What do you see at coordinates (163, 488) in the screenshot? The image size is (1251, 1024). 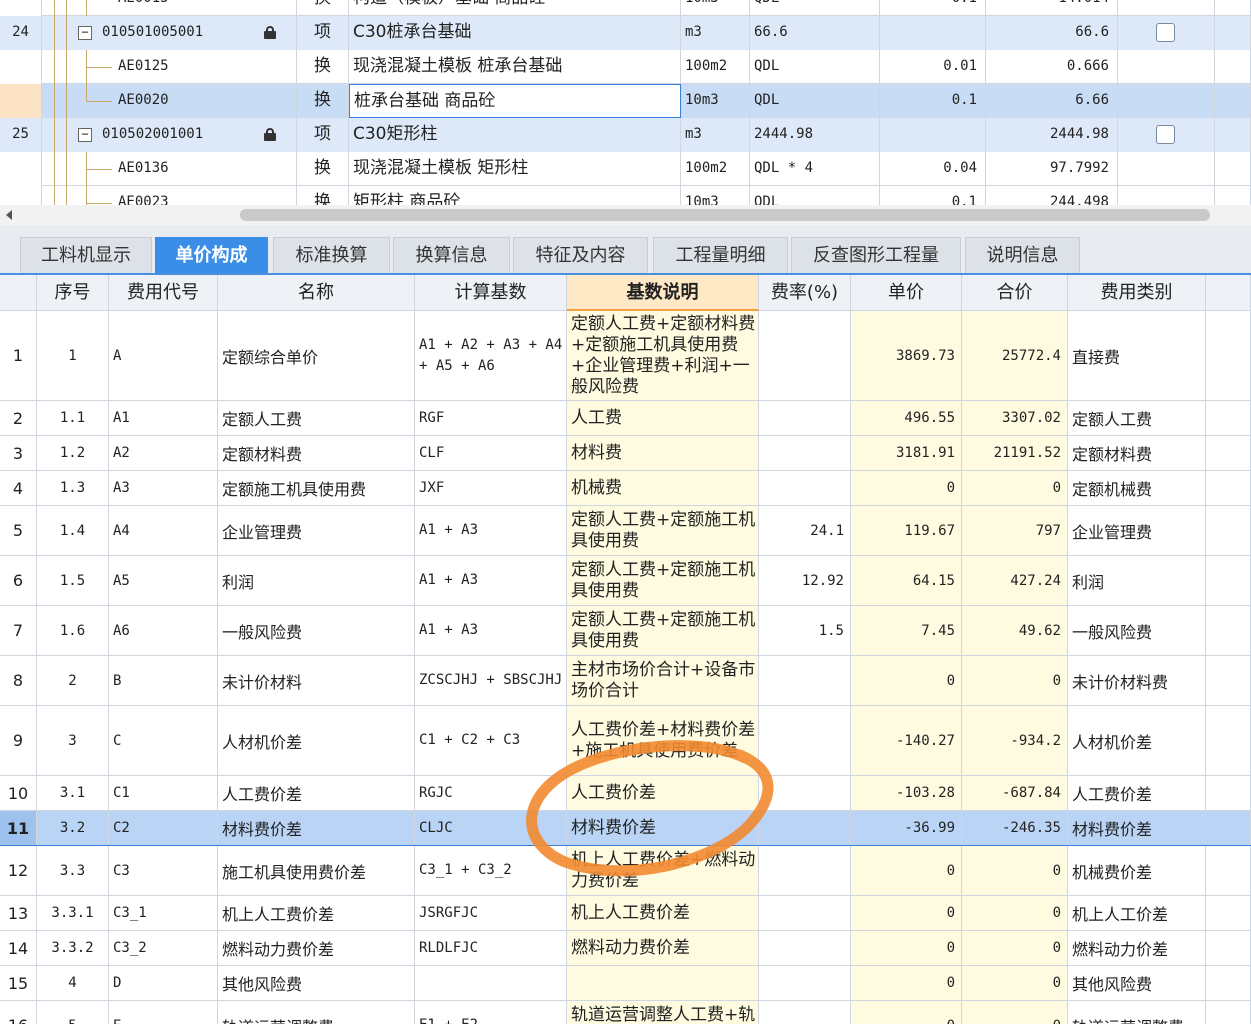 I see `cell-fee-code: A3` at bounding box center [163, 488].